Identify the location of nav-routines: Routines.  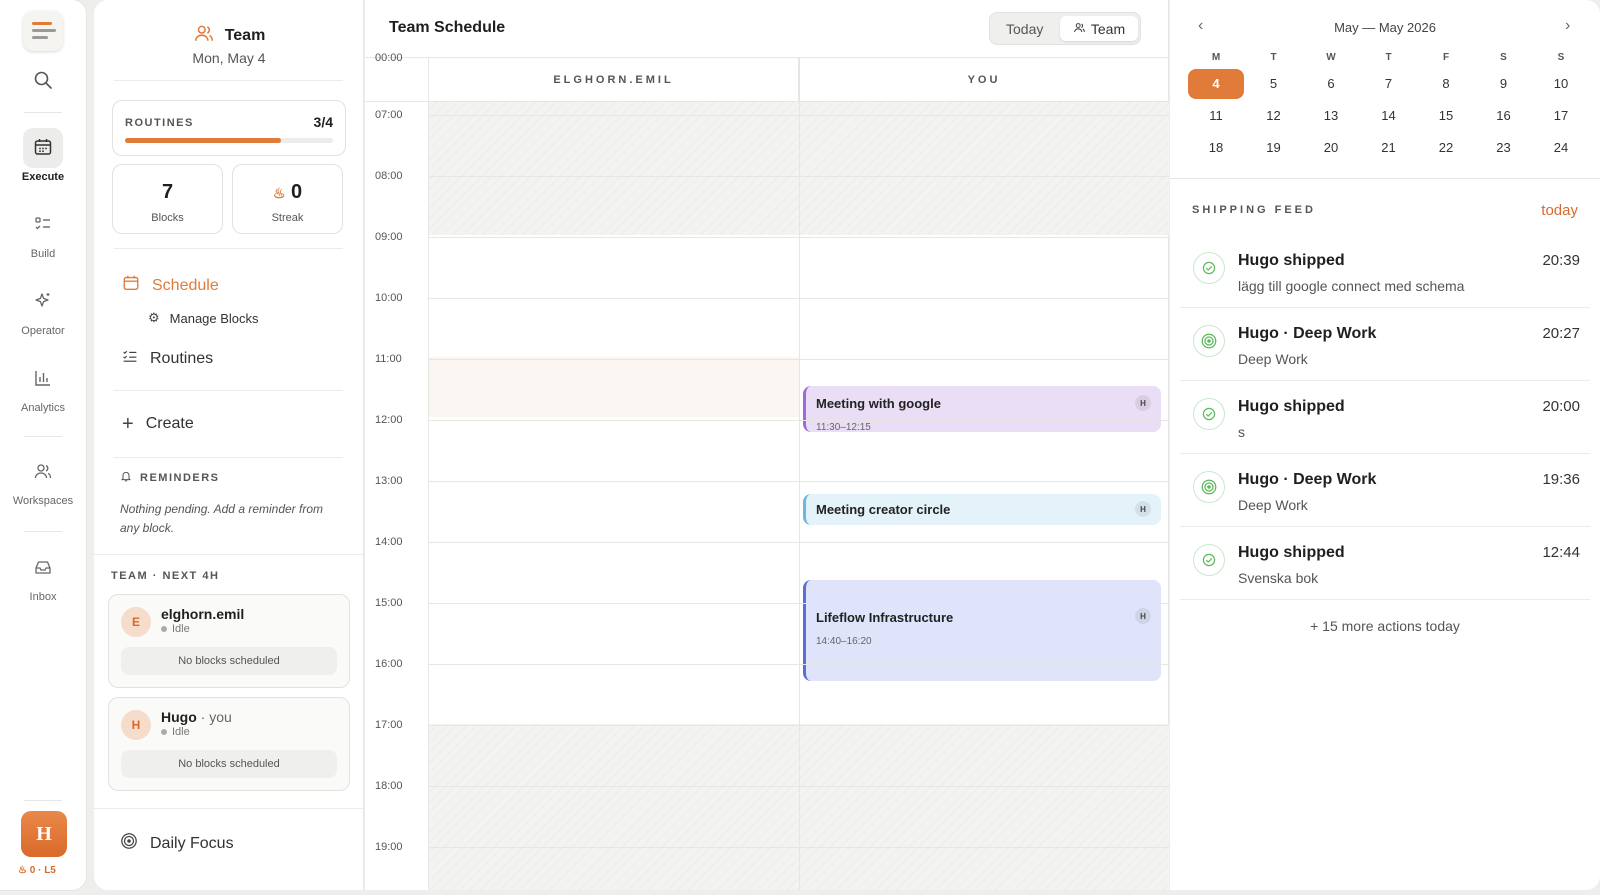
(167, 358).